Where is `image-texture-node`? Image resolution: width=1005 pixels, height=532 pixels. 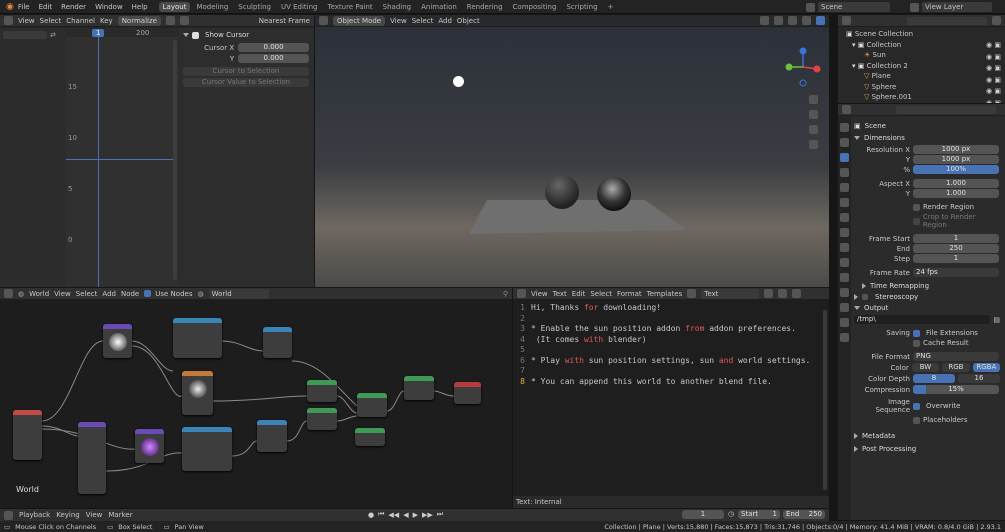
image-texture-node is located at coordinates (197, 393).